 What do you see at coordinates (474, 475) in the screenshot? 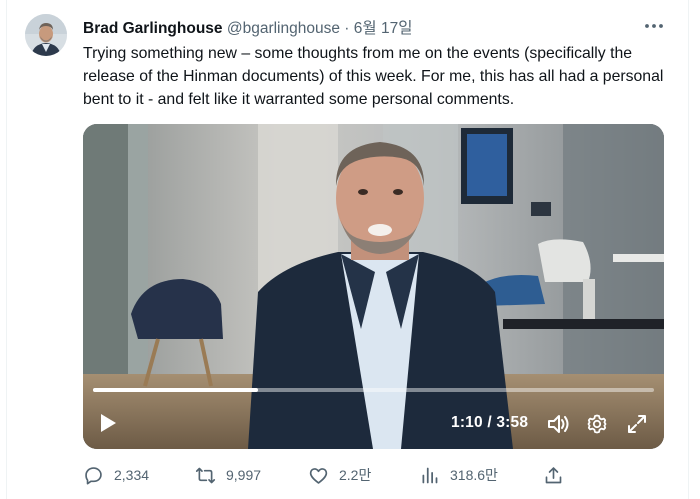
I see `views-count: 318.6만` at bounding box center [474, 475].